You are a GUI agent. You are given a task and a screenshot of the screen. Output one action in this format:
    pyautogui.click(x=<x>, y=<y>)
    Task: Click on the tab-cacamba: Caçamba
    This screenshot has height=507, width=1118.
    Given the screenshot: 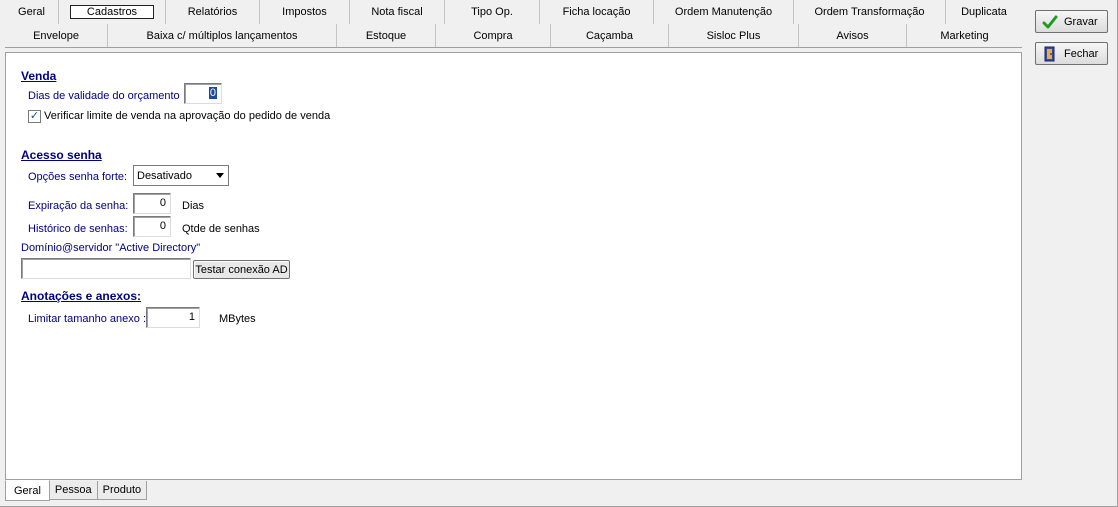 What is the action you would take?
    pyautogui.click(x=610, y=35)
    